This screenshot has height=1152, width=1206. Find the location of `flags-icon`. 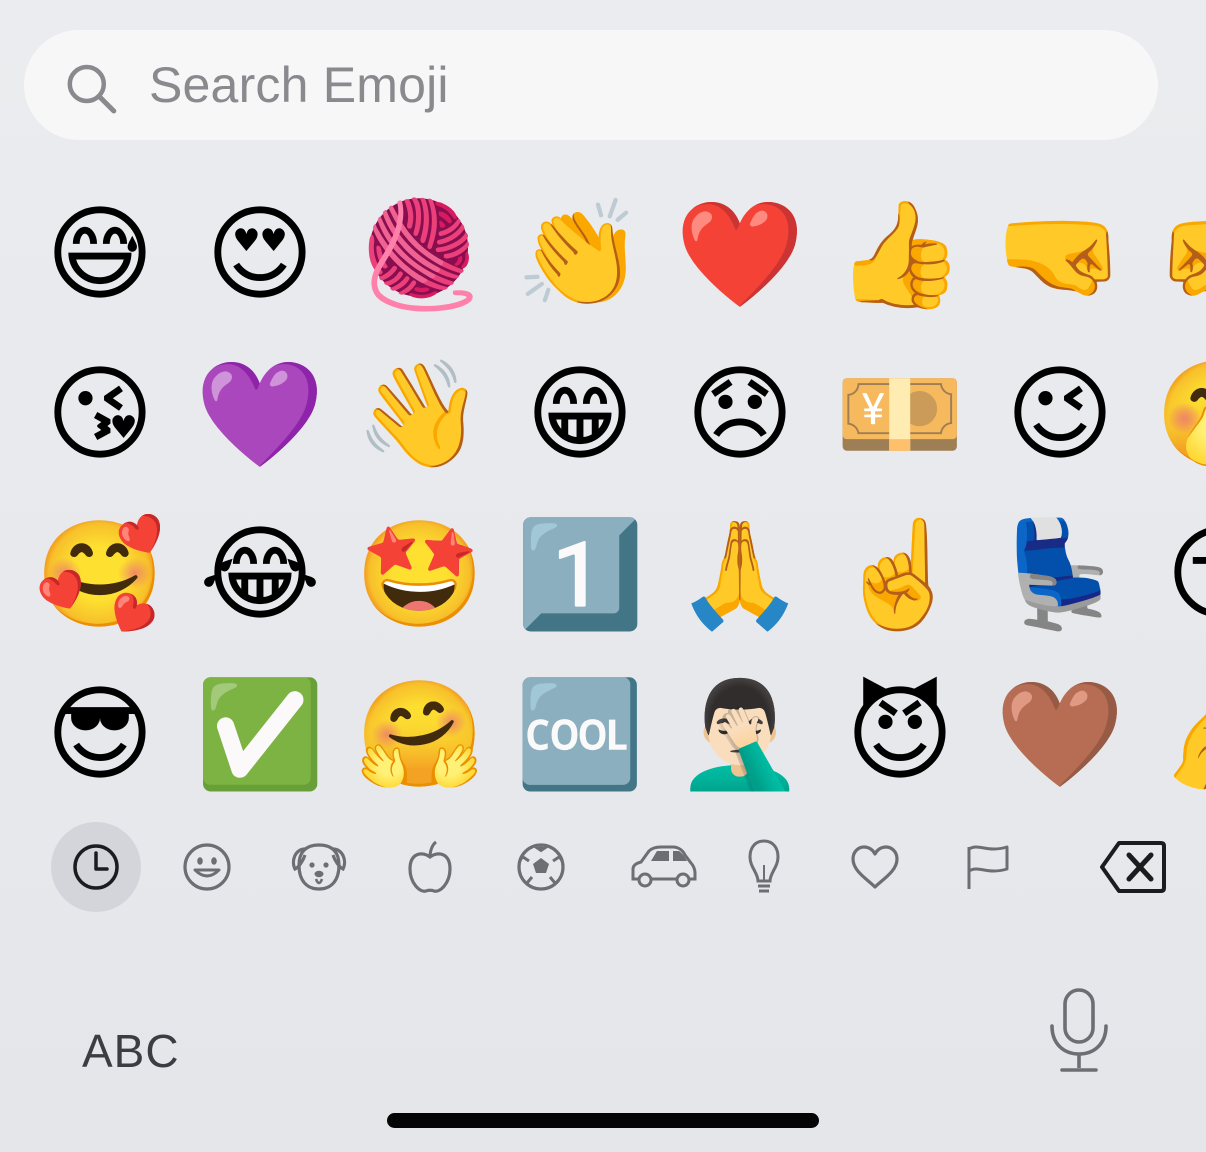

flags-icon is located at coordinates (988, 867).